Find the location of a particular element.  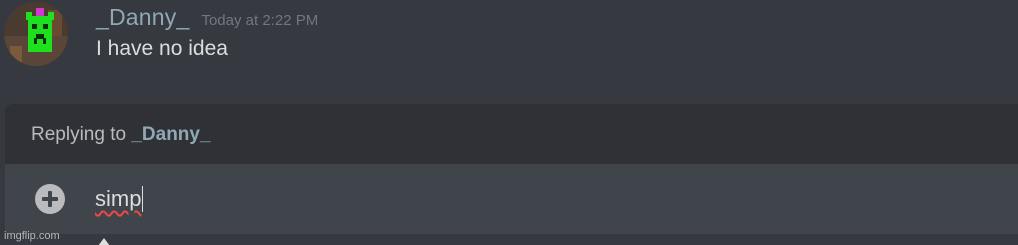

reply-prefix: Replying to is located at coordinates (81, 134).